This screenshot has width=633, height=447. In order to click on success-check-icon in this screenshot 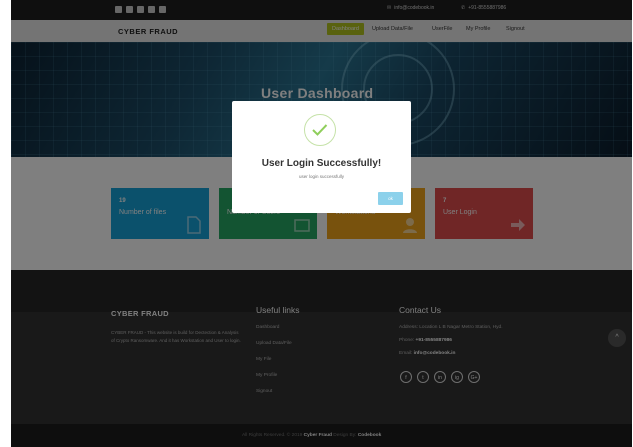, I will do `click(320, 130)`.